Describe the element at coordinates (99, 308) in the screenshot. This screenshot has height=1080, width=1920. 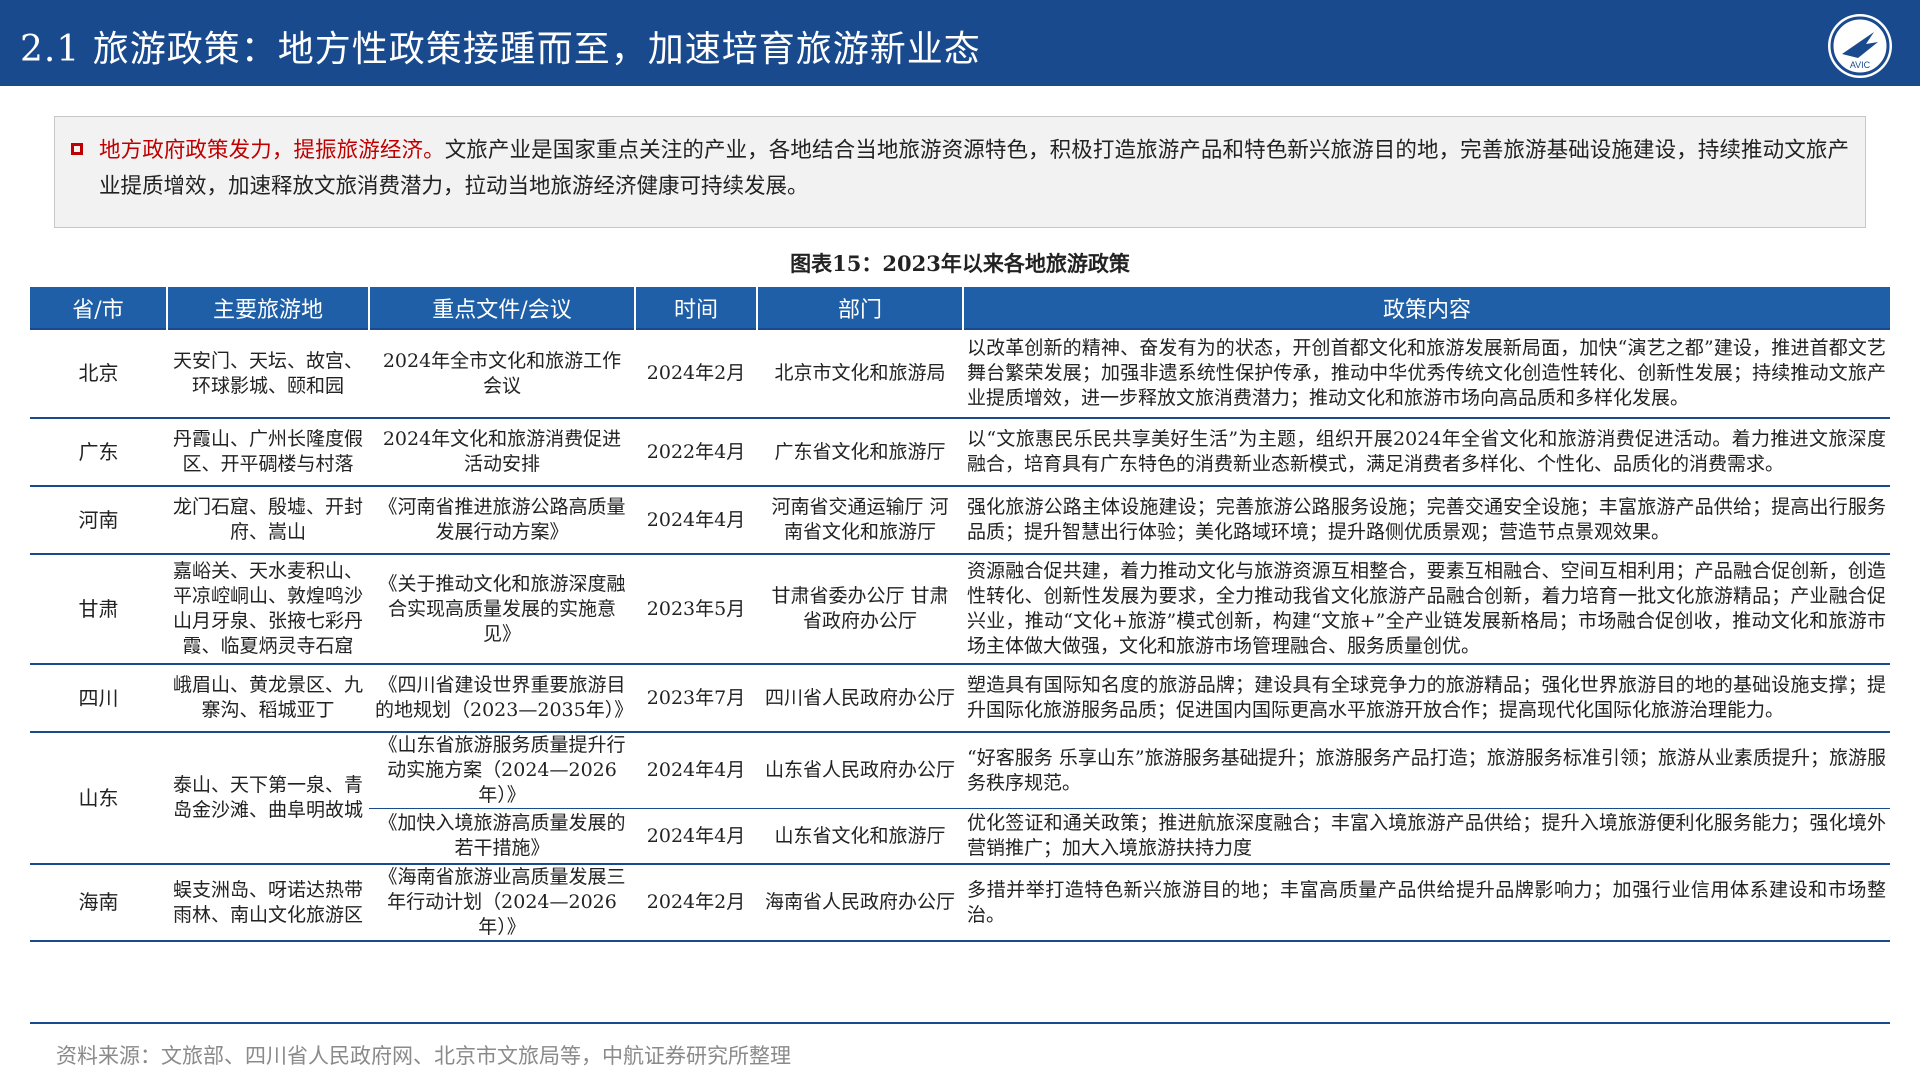
I see `header-province: 省/市` at that location.